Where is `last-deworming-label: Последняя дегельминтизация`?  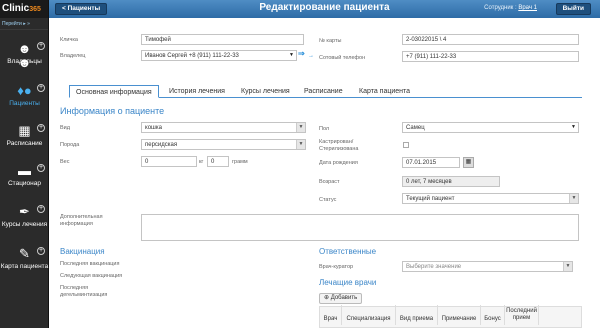 last-deworming-label: Последняя дегельминтизация is located at coordinates (84, 291).